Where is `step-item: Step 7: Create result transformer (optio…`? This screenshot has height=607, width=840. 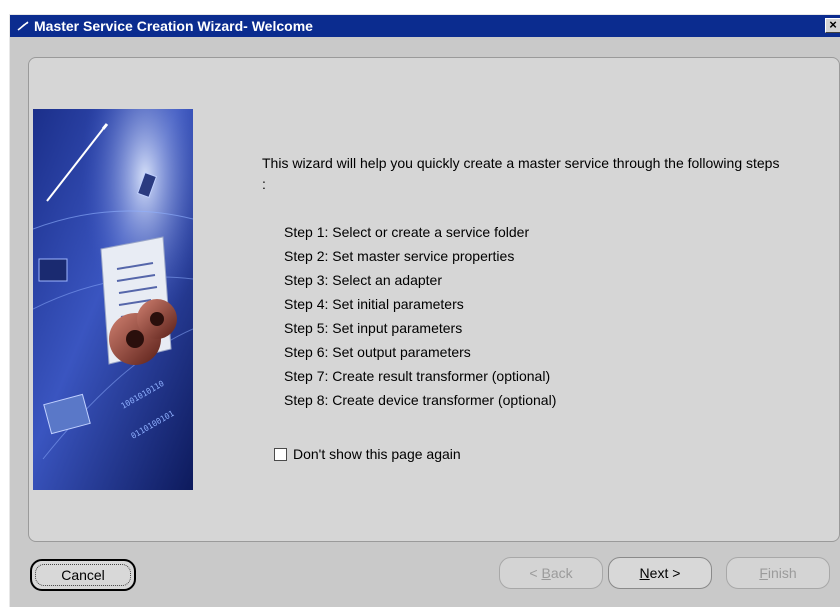 step-item: Step 7: Create result transformer (optio… is located at coordinates (417, 376).